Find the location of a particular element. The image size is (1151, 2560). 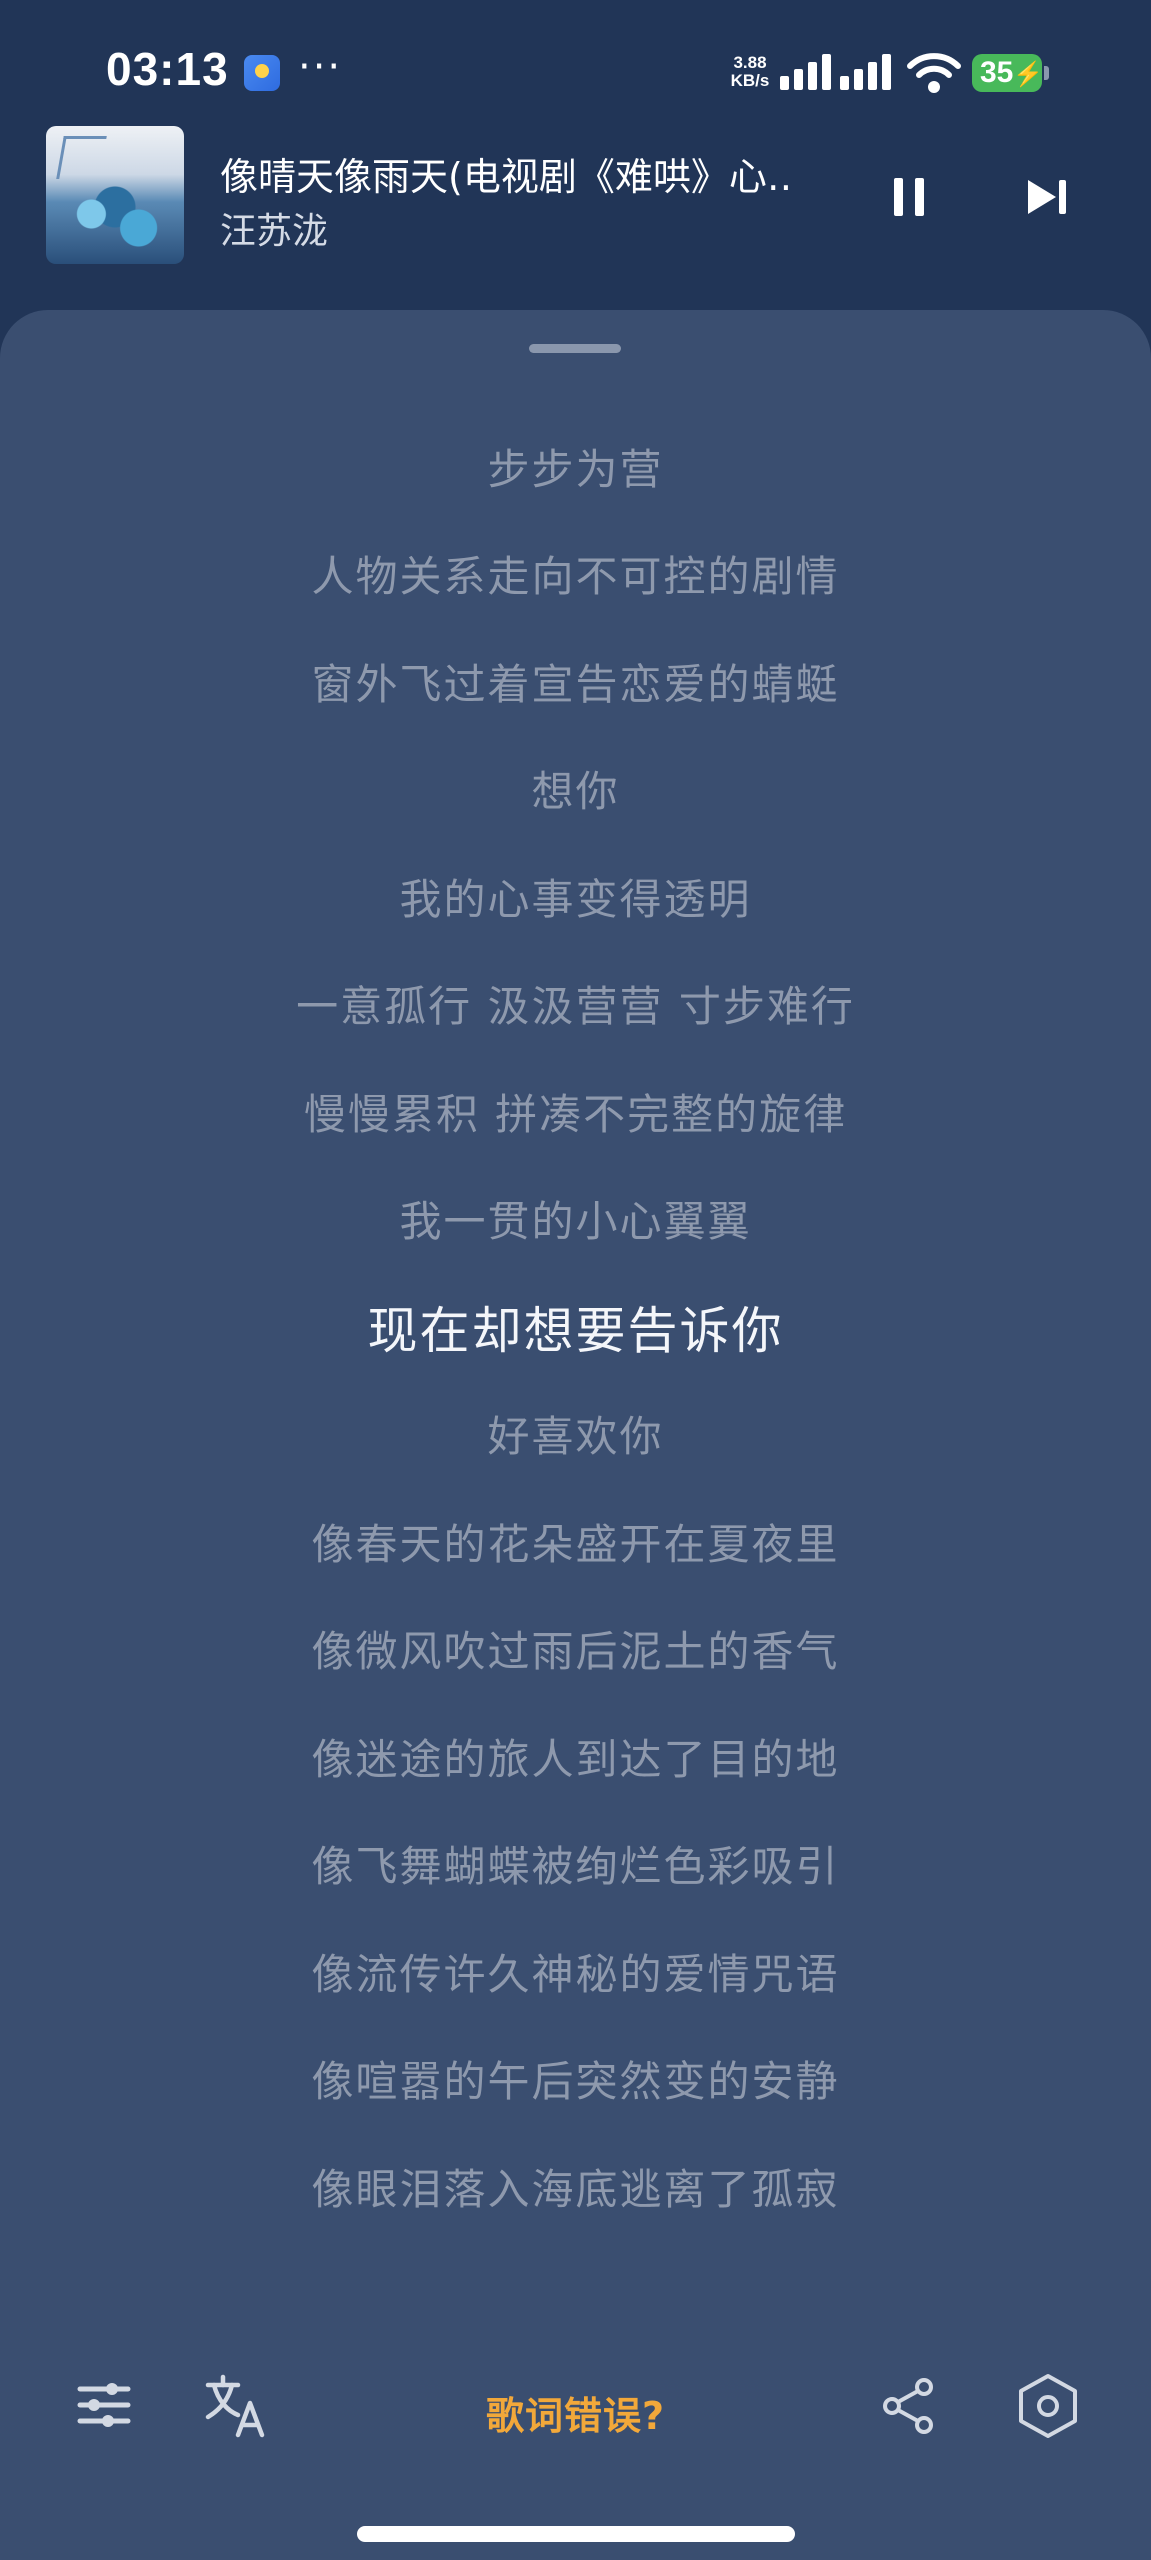

drag-handle is located at coordinates (575, 348).